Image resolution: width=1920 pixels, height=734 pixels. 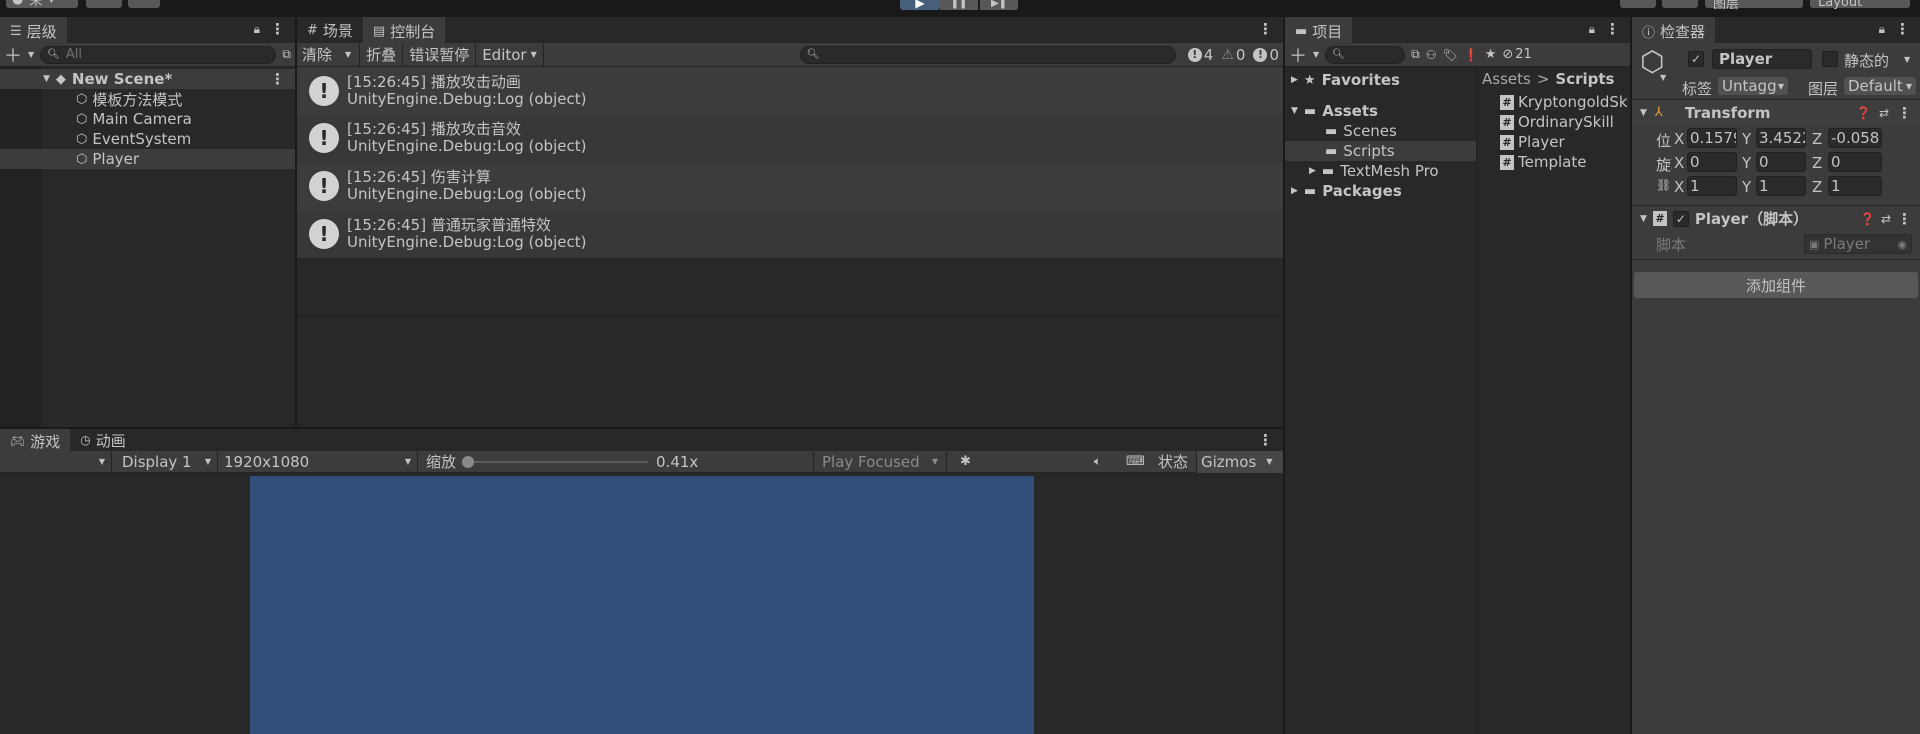 What do you see at coordinates (1776, 218) in the screenshot?
I see `script-component-header: ▼ # ✓ Player（脚本） ❓ ⇄ ⋮` at bounding box center [1776, 218].